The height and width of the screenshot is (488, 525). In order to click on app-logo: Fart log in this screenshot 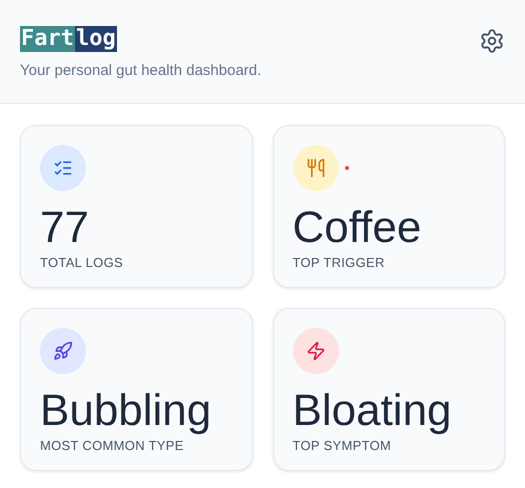, I will do `click(68, 39)`.